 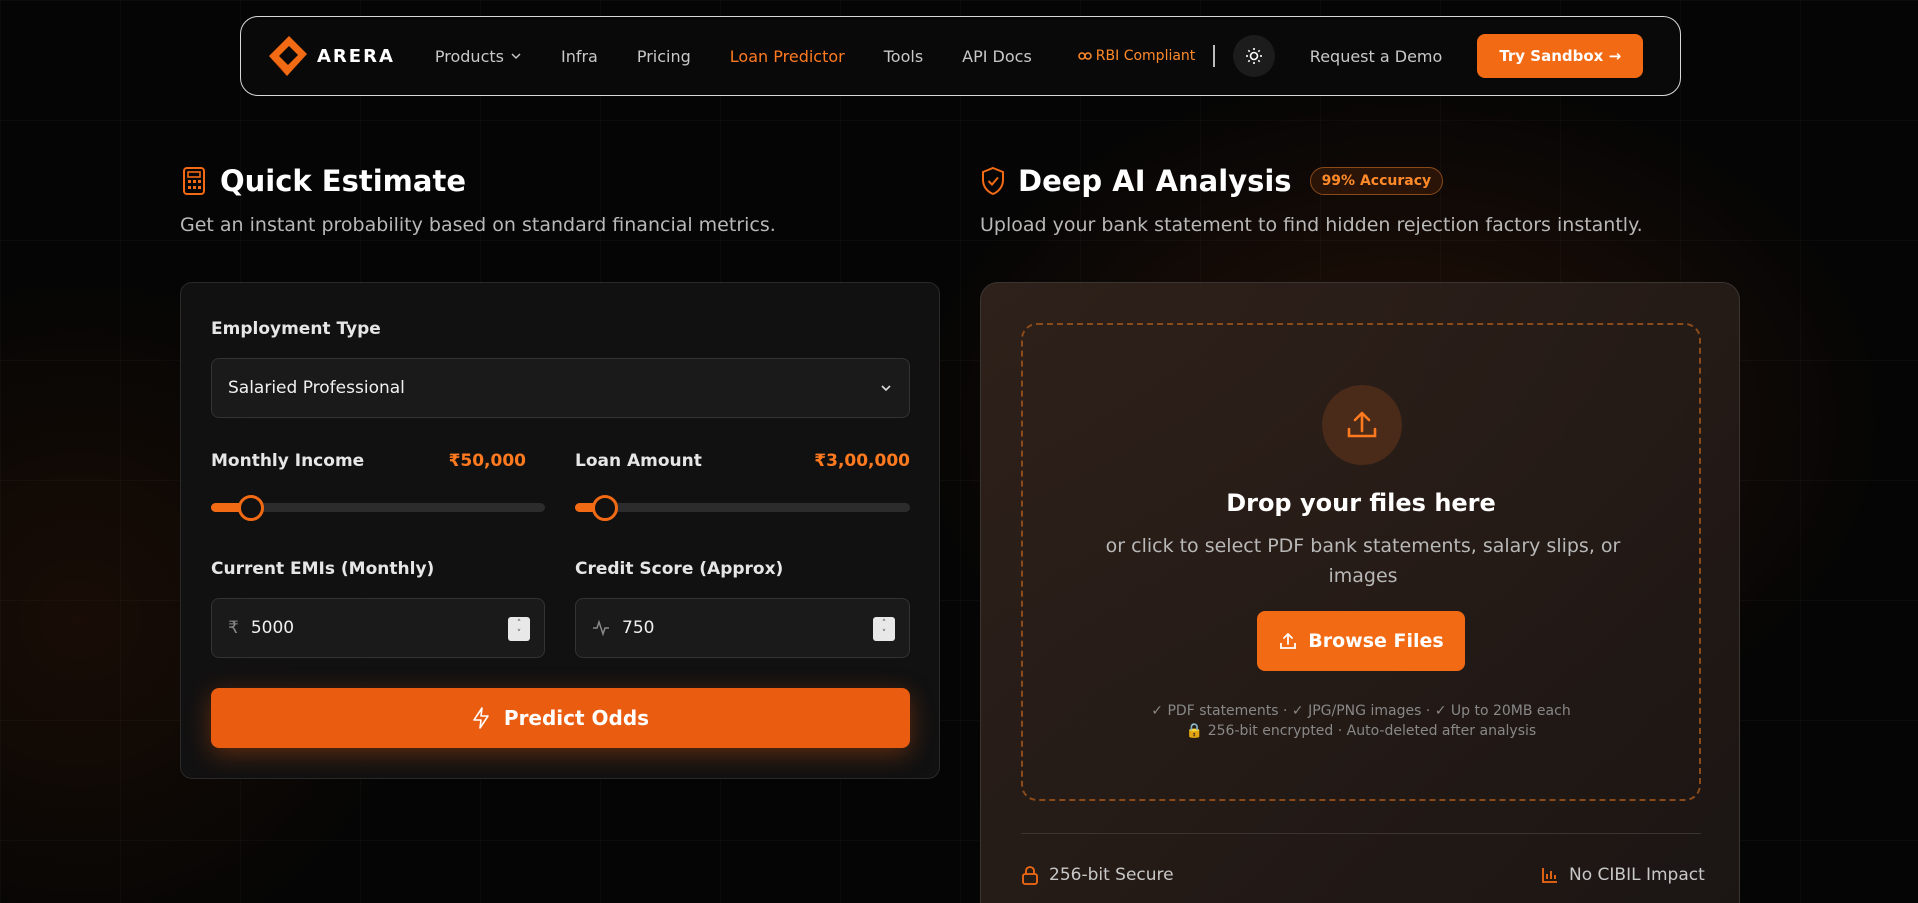 What do you see at coordinates (1145, 56) in the screenshot?
I see `rbi-label: RBI Compliant` at bounding box center [1145, 56].